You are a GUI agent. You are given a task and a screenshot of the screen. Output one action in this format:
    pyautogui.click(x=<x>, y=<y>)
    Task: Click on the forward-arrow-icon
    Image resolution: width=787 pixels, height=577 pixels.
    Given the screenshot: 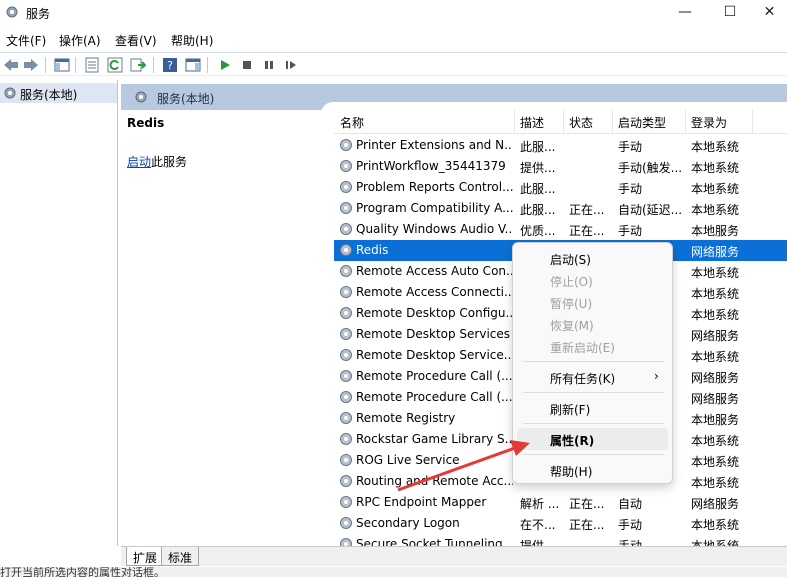 What is the action you would take?
    pyautogui.click(x=31, y=65)
    